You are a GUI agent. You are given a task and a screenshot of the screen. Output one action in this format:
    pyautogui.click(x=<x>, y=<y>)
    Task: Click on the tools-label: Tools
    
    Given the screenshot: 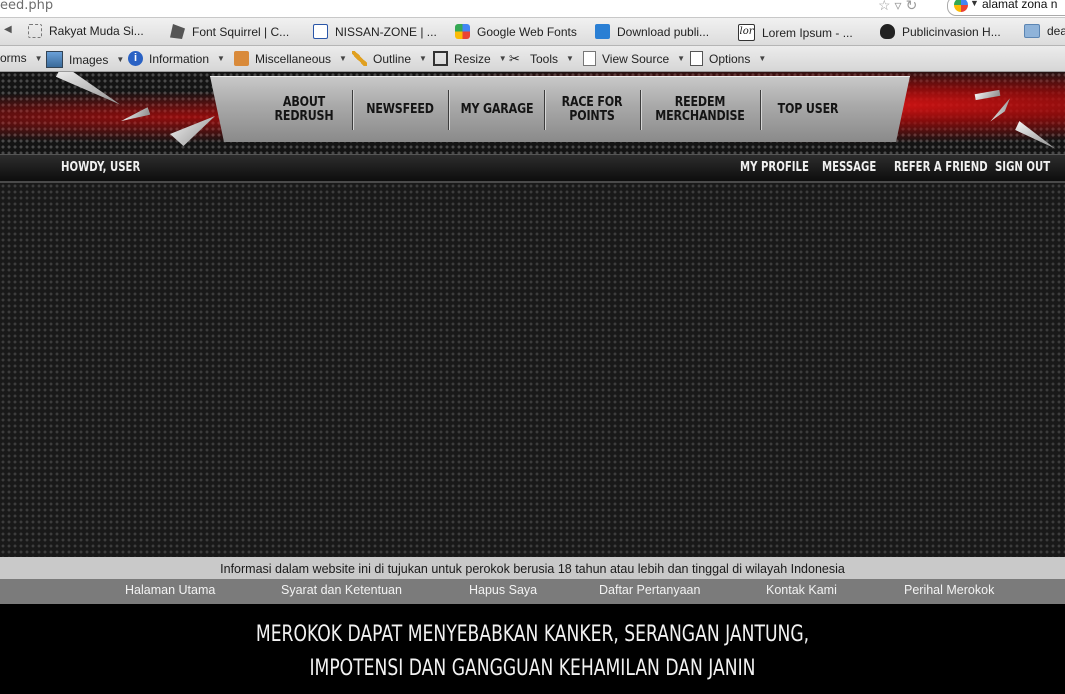 What is the action you would take?
    pyautogui.click(x=544, y=58)
    